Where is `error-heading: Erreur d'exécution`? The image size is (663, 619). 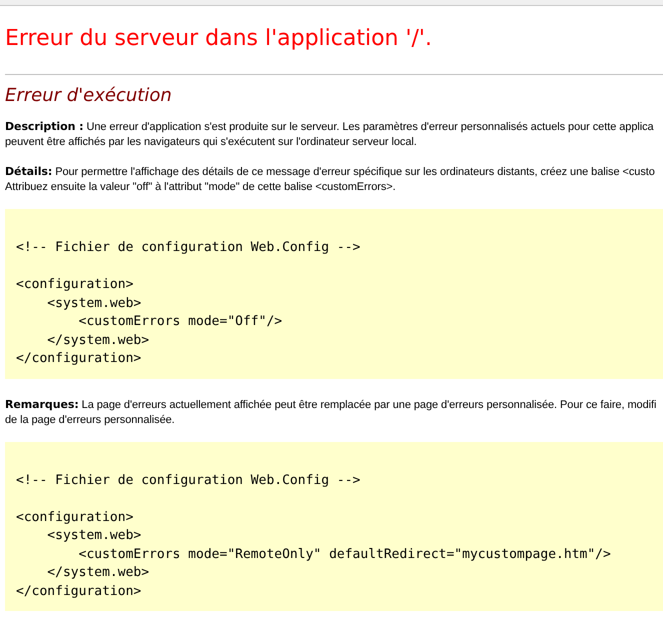
error-heading: Erreur d'exécution is located at coordinates (89, 96).